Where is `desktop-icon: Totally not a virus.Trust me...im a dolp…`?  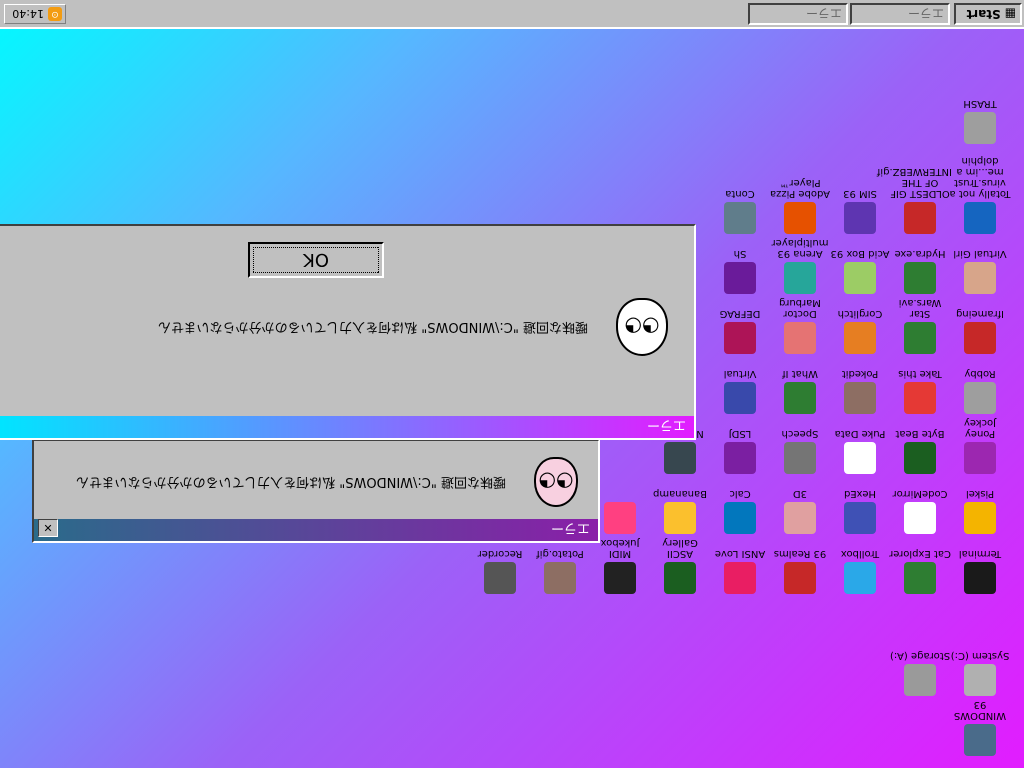 desktop-icon: Totally not a virus.Trust me...im a dolp… is located at coordinates (980, 194).